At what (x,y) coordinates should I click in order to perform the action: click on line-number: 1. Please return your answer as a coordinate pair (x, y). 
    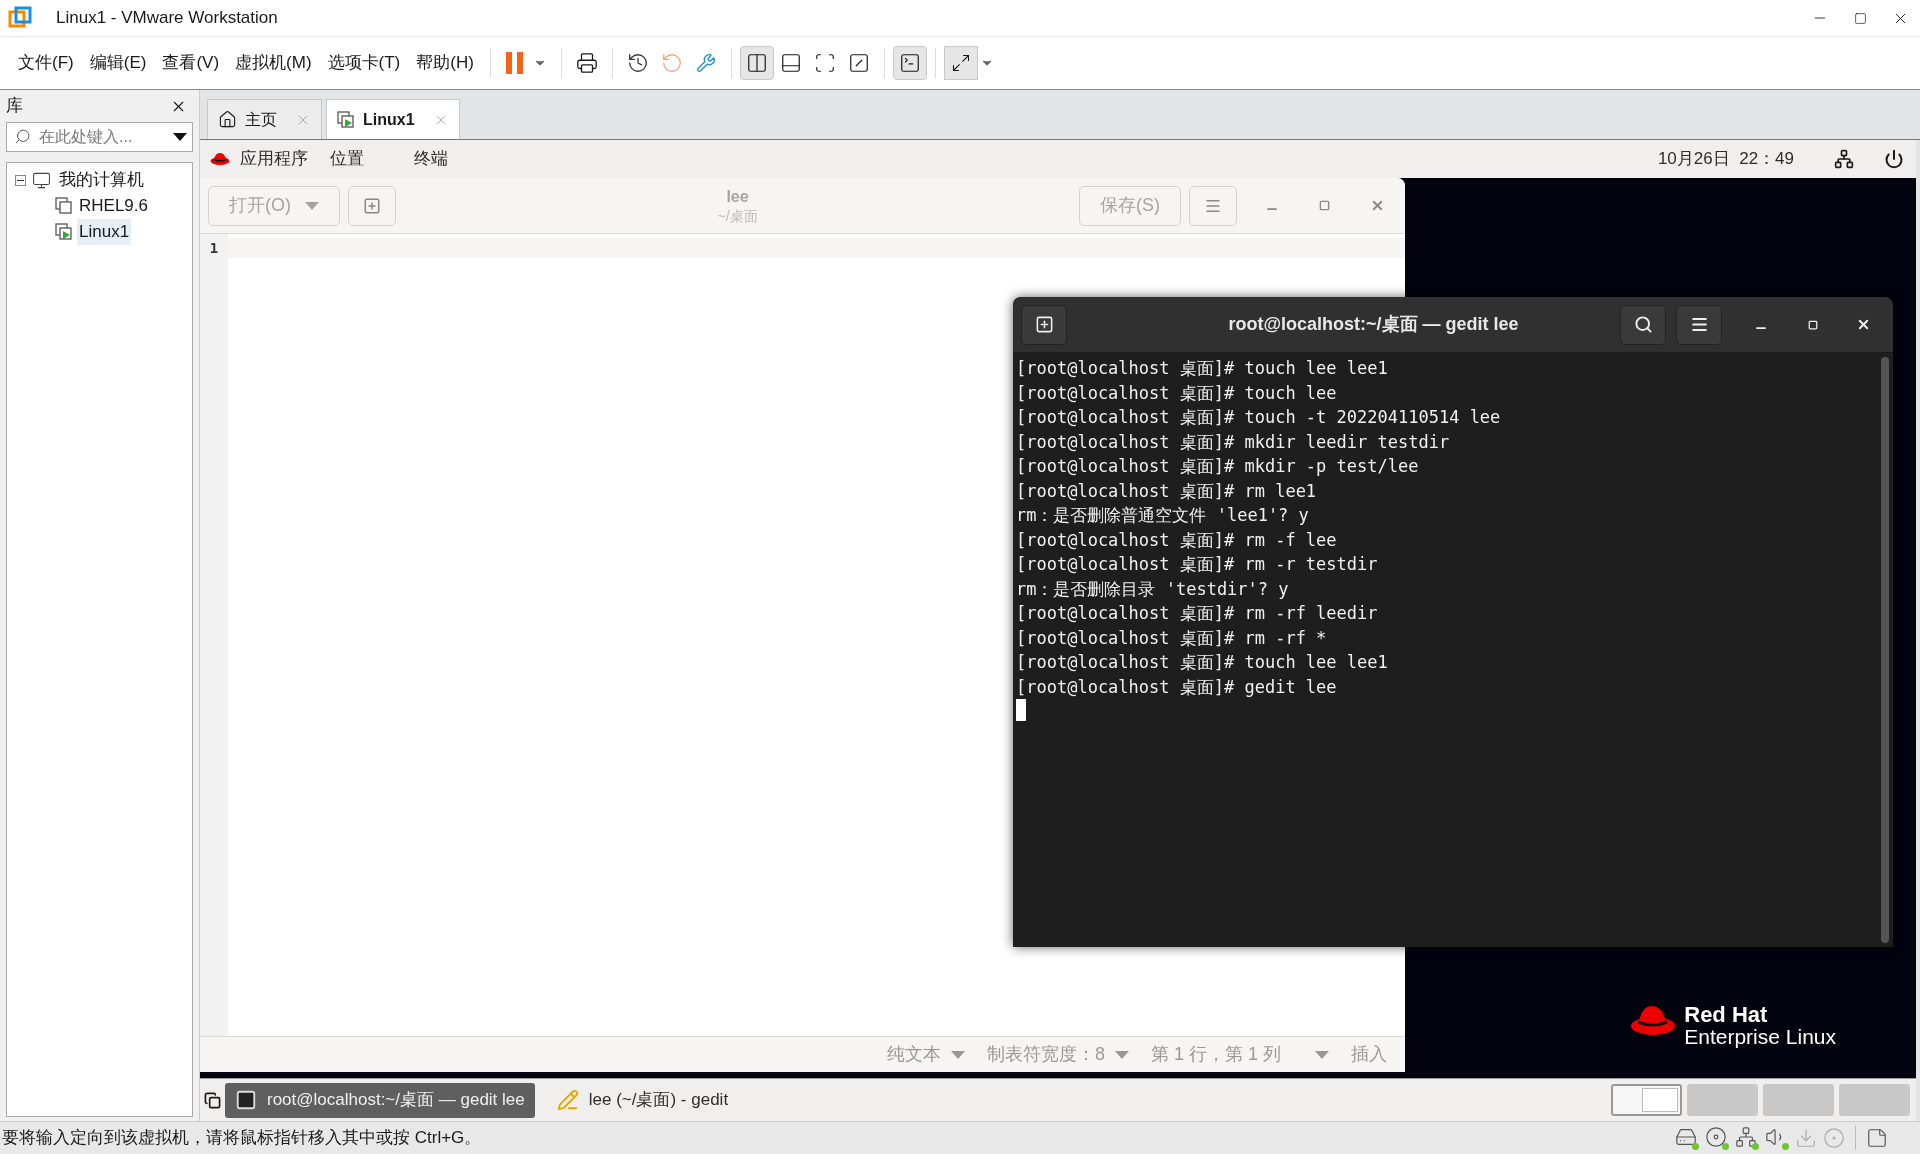
    Looking at the image, I should click on (214, 248).